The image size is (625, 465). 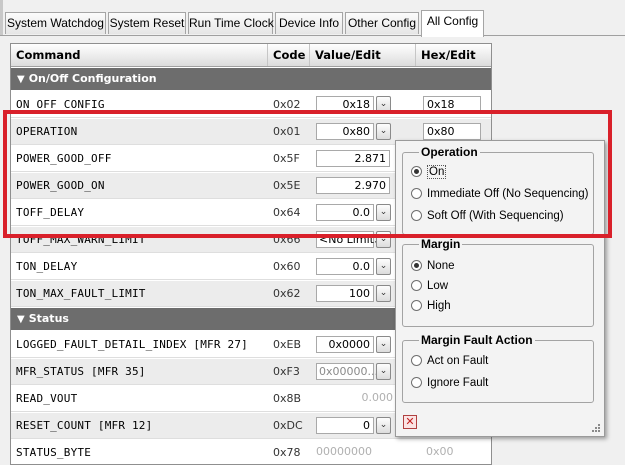 I want to click on radio-high: High, so click(x=431, y=306).